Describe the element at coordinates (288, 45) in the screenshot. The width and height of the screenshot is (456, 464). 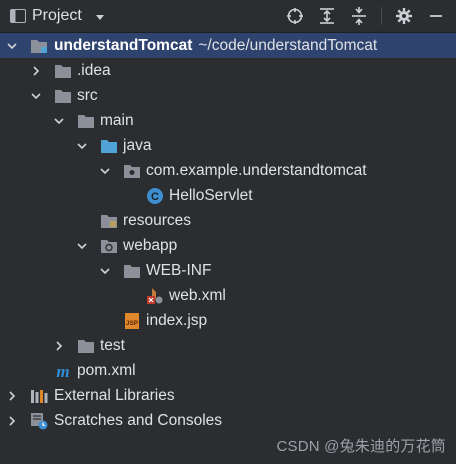
I see `root-project-path: ~/code/understandTomcat` at that location.